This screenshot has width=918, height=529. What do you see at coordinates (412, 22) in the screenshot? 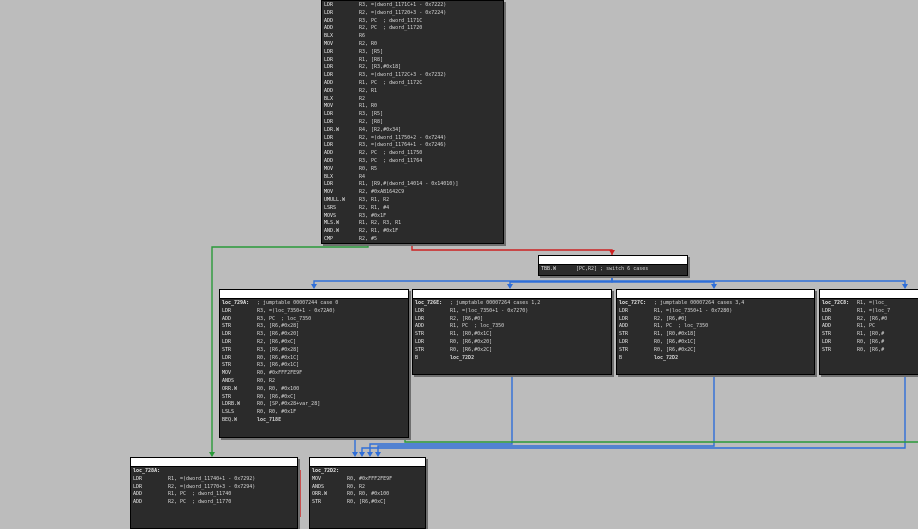
I see `code-line: ADDR3, PC ; dword_1171C` at bounding box center [412, 22].